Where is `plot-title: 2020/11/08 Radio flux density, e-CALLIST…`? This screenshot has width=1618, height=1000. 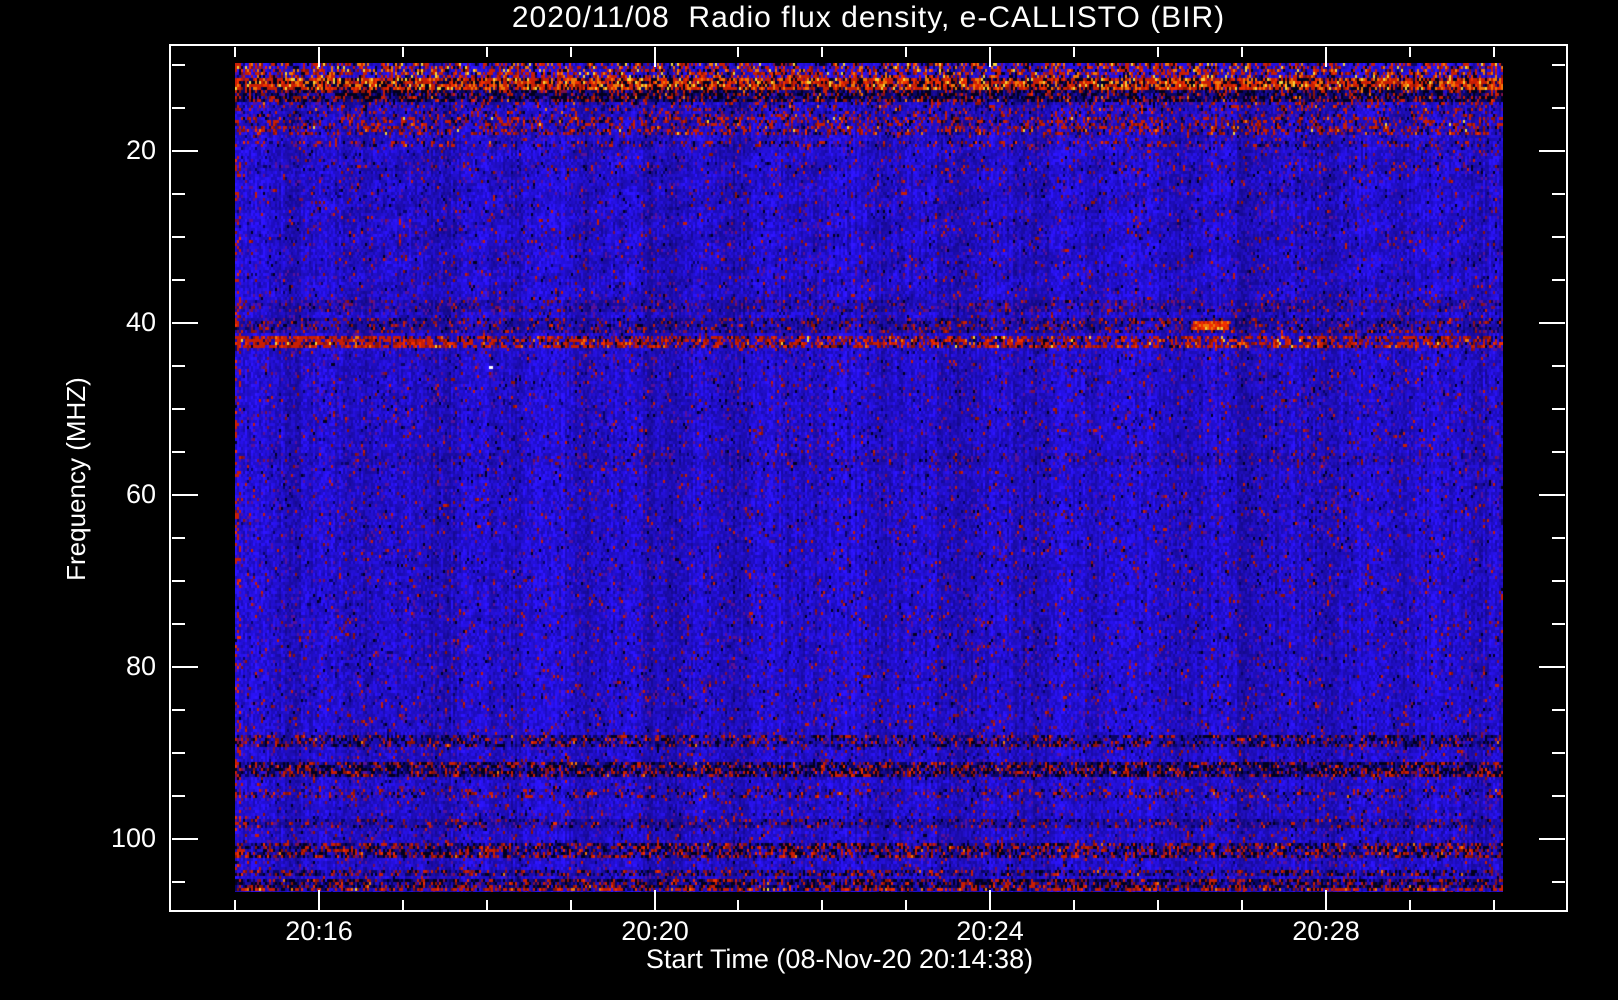
plot-title: 2020/11/08 Radio flux density, e-CALLIST… is located at coordinates (868, 17).